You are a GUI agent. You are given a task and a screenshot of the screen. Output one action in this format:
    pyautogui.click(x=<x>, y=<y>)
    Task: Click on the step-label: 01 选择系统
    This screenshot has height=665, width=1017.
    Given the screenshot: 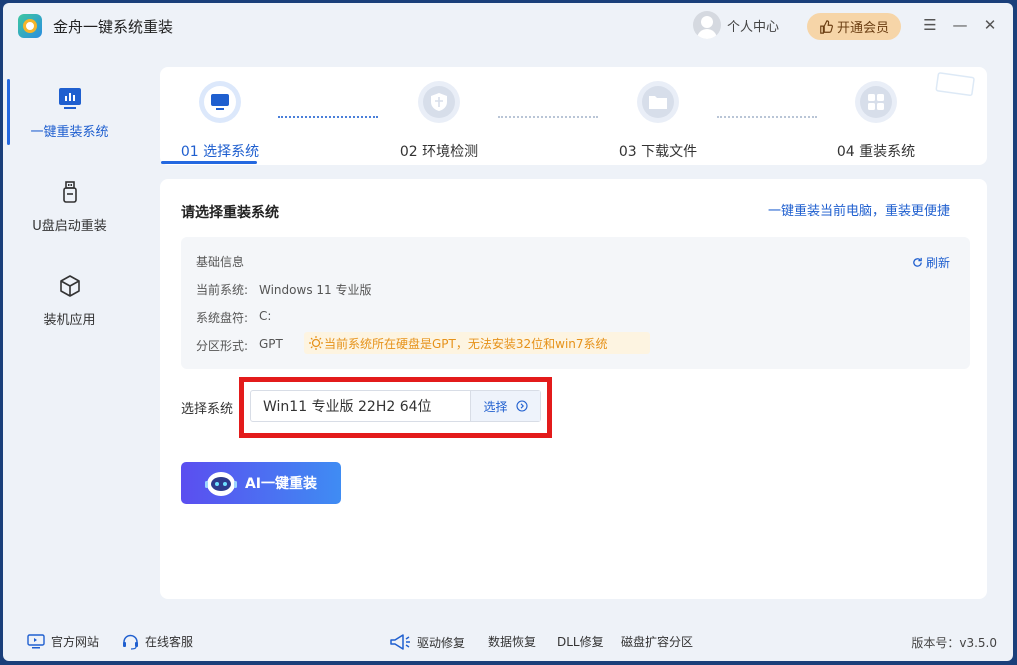 What is the action you would take?
    pyautogui.click(x=220, y=152)
    